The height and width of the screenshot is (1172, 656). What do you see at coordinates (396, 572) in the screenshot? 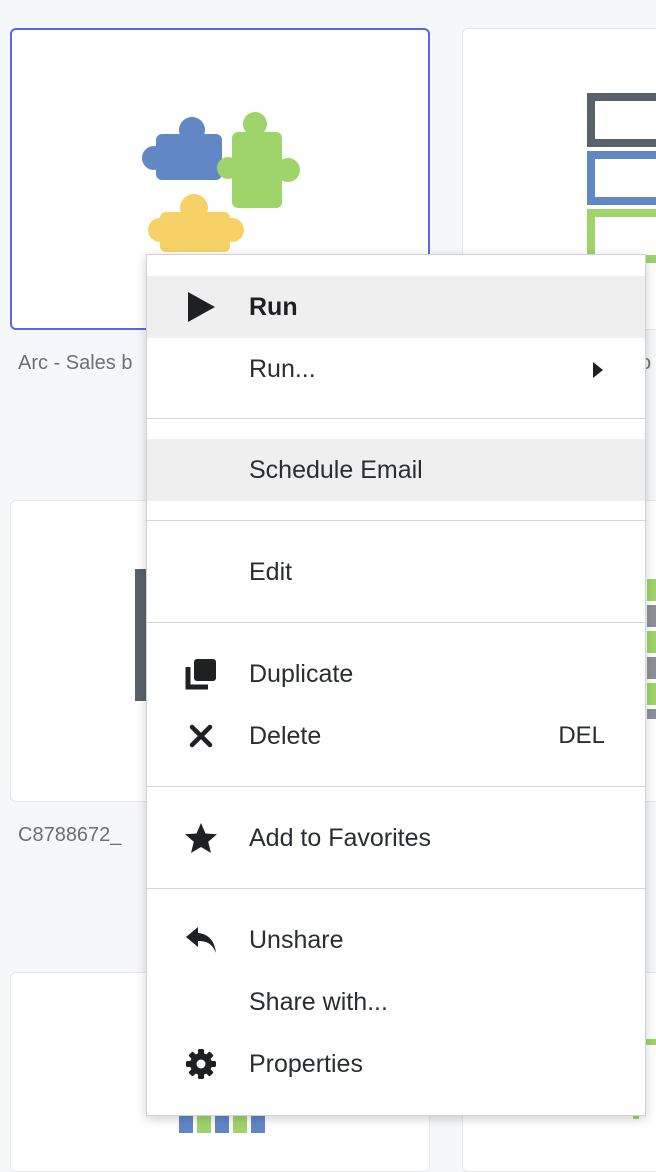
I see `menu-item-edit: Edit` at bounding box center [396, 572].